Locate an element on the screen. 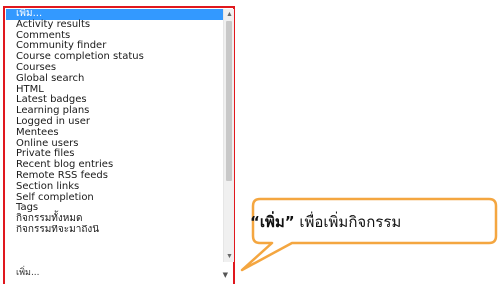 The height and width of the screenshot is (285, 499). listbox-scrollbar: ▲ ▼ is located at coordinates (228, 135).